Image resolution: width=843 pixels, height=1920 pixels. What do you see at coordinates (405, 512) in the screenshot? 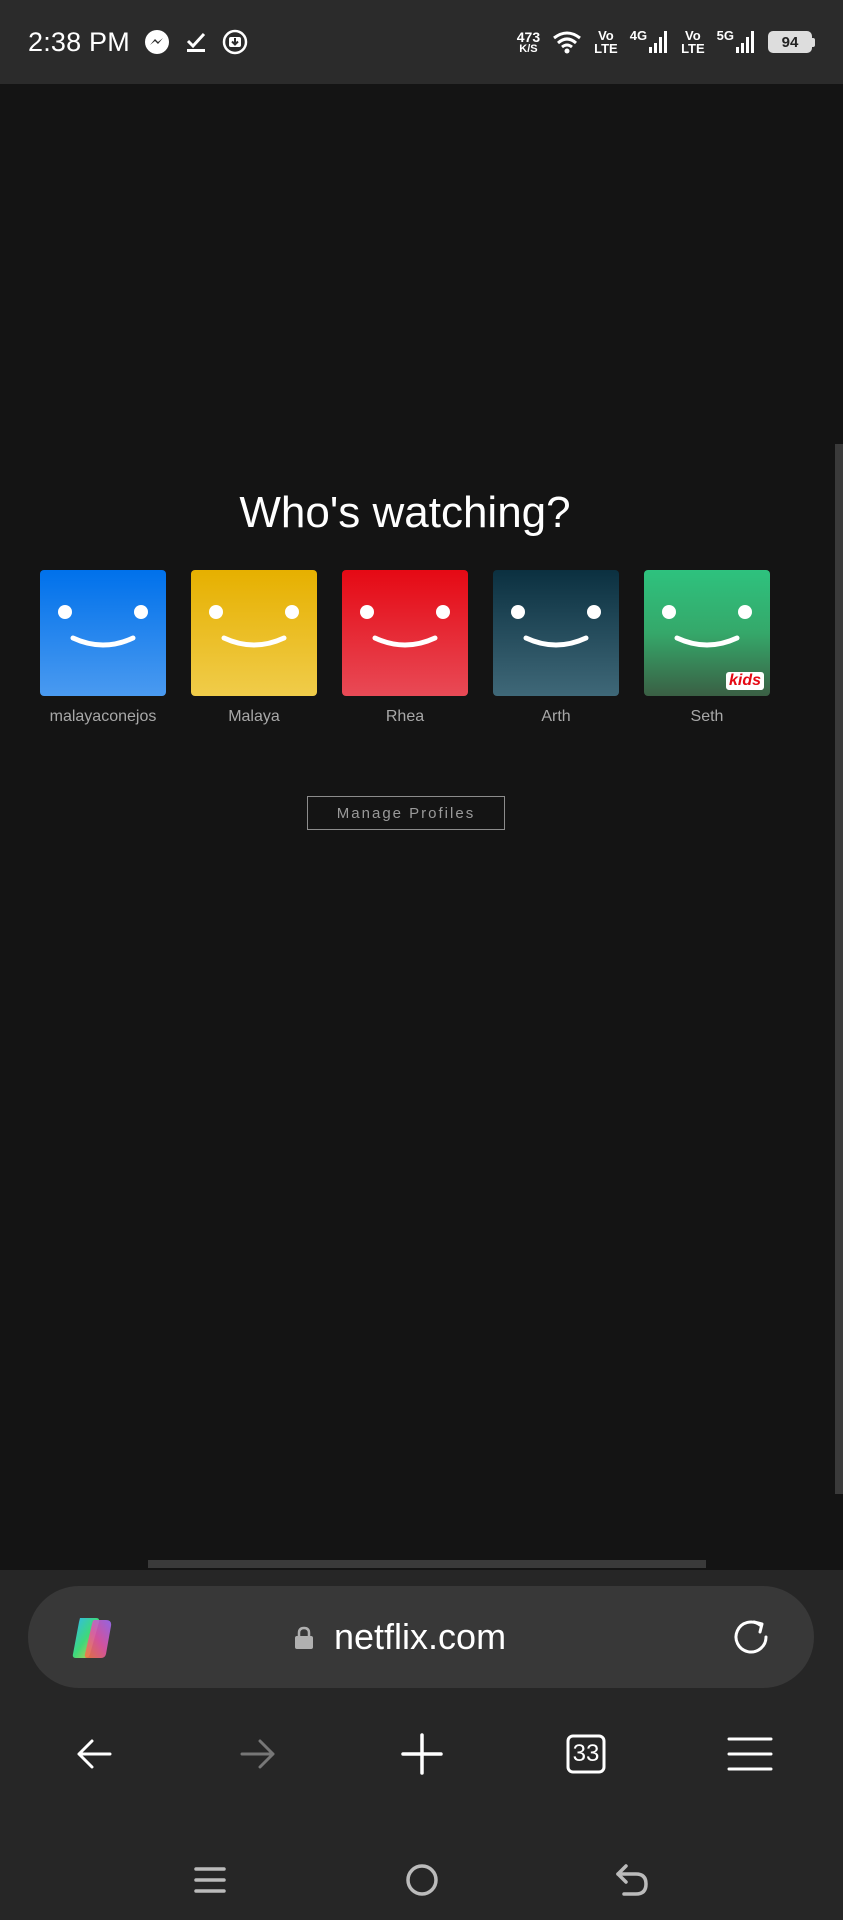
I see `page-title: Who's watching?` at bounding box center [405, 512].